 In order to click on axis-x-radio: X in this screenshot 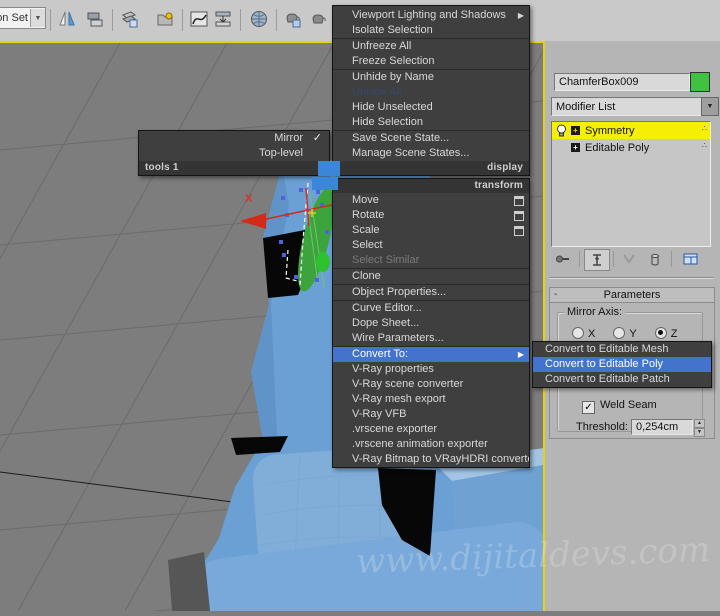, I will do `click(583, 333)`.